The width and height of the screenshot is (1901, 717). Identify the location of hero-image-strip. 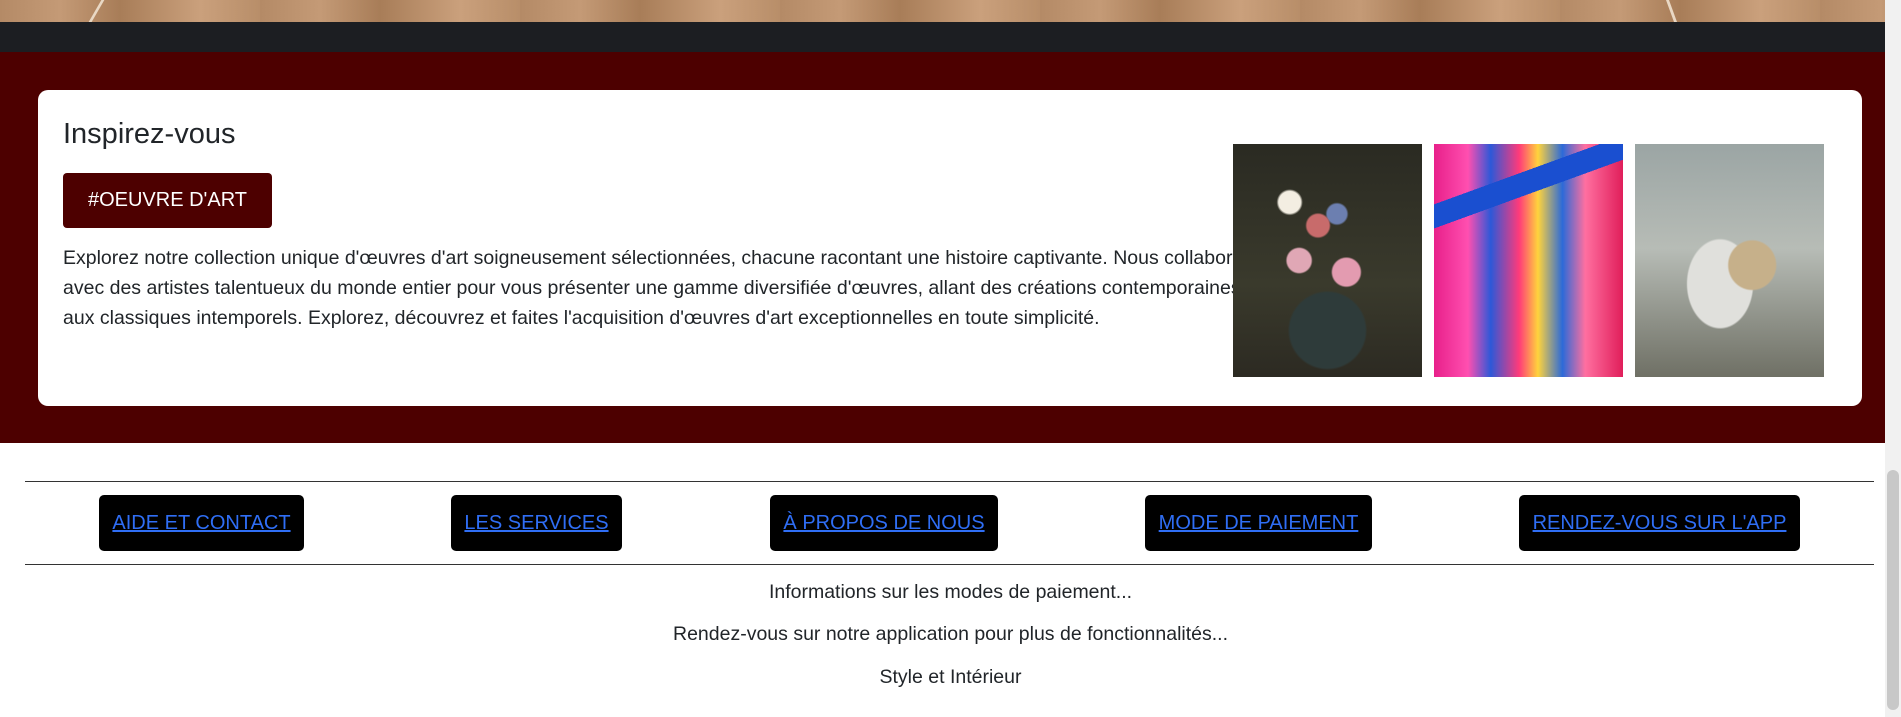
(950, 11).